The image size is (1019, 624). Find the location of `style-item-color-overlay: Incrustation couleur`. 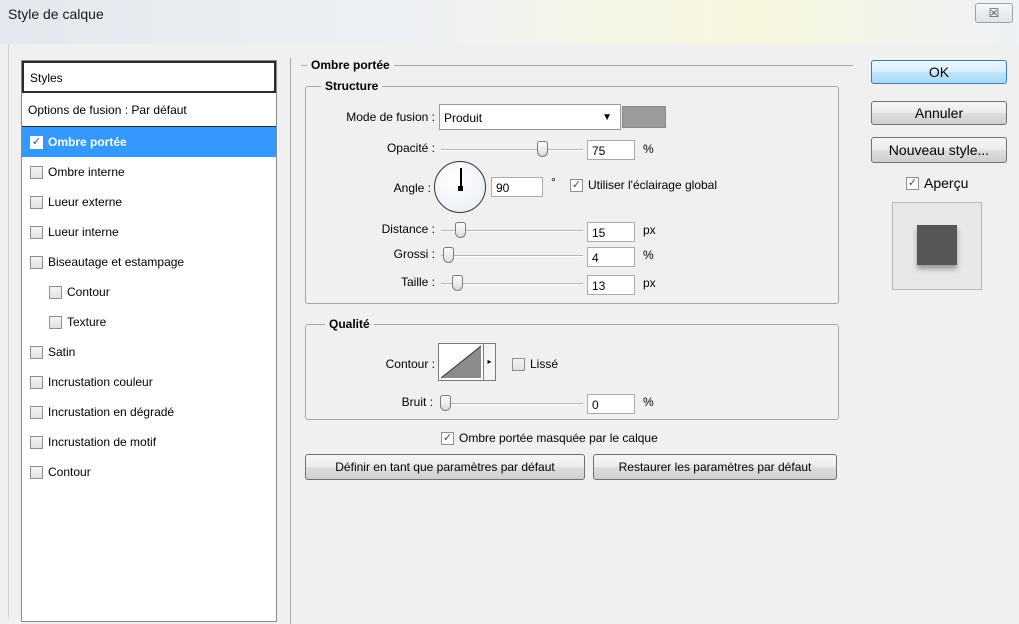

style-item-color-overlay: Incrustation couleur is located at coordinates (149, 382).